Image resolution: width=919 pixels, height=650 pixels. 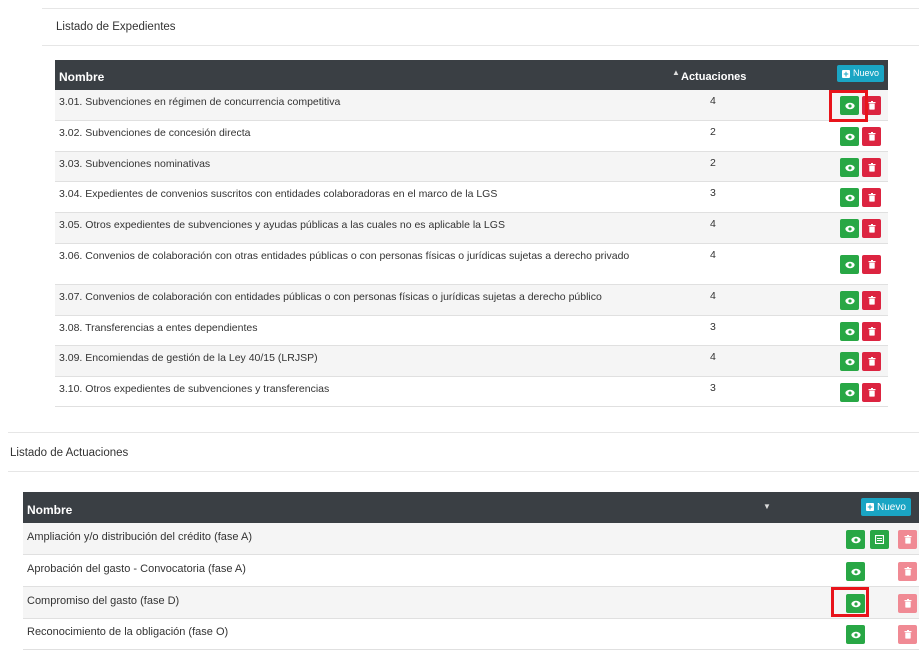 I want to click on expediente-name: 3.03. Subvenciones nominativas, so click(x=135, y=164).